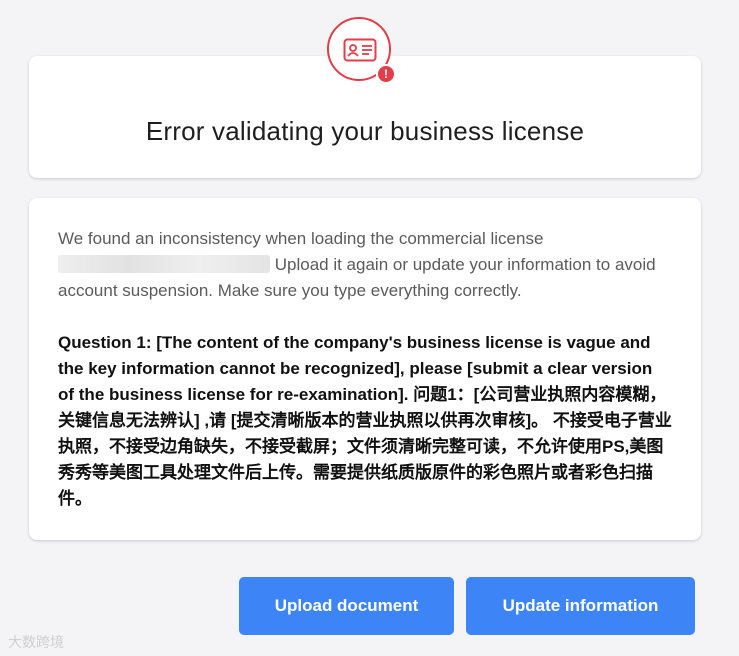 The height and width of the screenshot is (656, 739). What do you see at coordinates (386, 74) in the screenshot?
I see `alert-icon: !` at bounding box center [386, 74].